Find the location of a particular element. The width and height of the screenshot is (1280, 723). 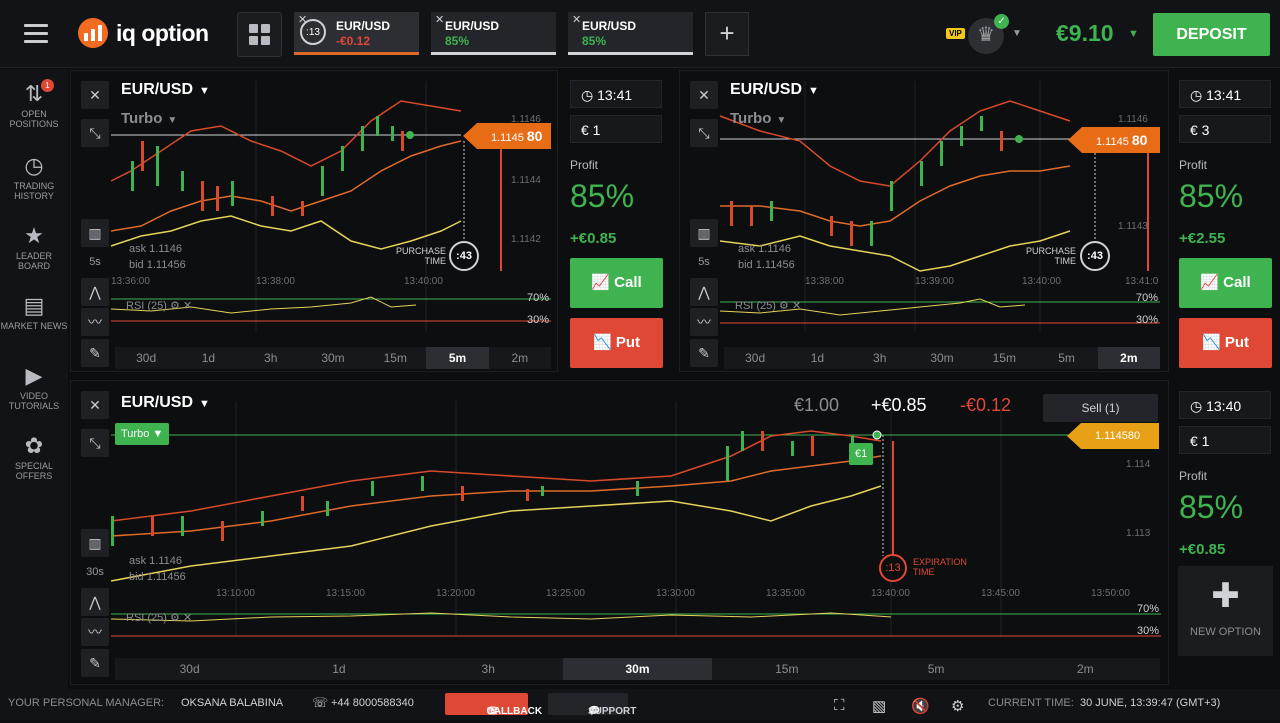

expiry-time-field: ◷ 13:40 is located at coordinates (1225, 405).